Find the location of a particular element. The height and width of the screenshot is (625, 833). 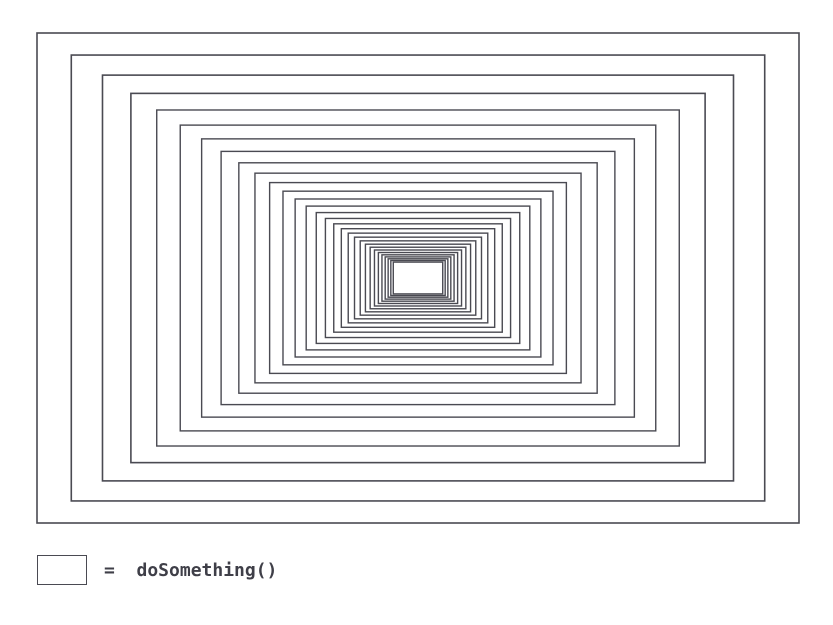

legend-label: = doSomething() is located at coordinates (191, 570).